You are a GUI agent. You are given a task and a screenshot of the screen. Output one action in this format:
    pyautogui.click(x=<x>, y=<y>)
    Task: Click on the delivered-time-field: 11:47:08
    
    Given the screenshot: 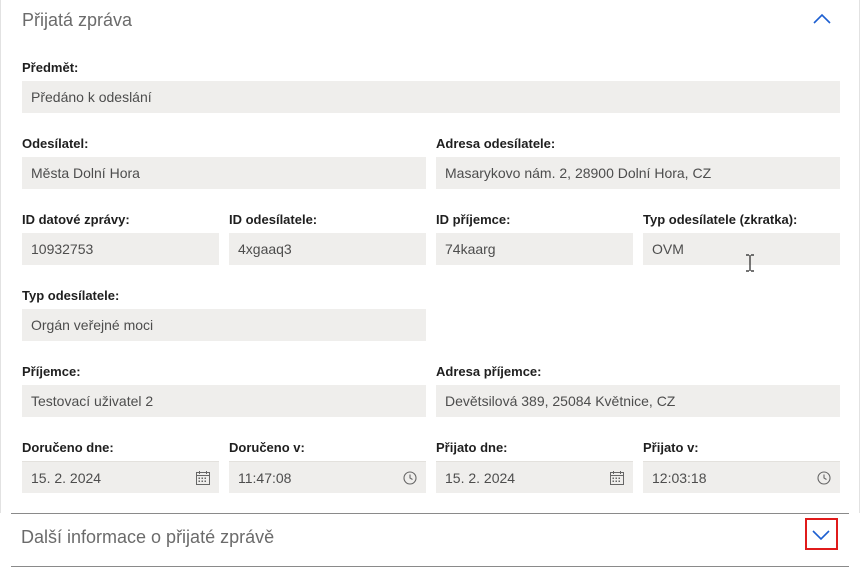 What is the action you would take?
    pyautogui.click(x=327, y=477)
    